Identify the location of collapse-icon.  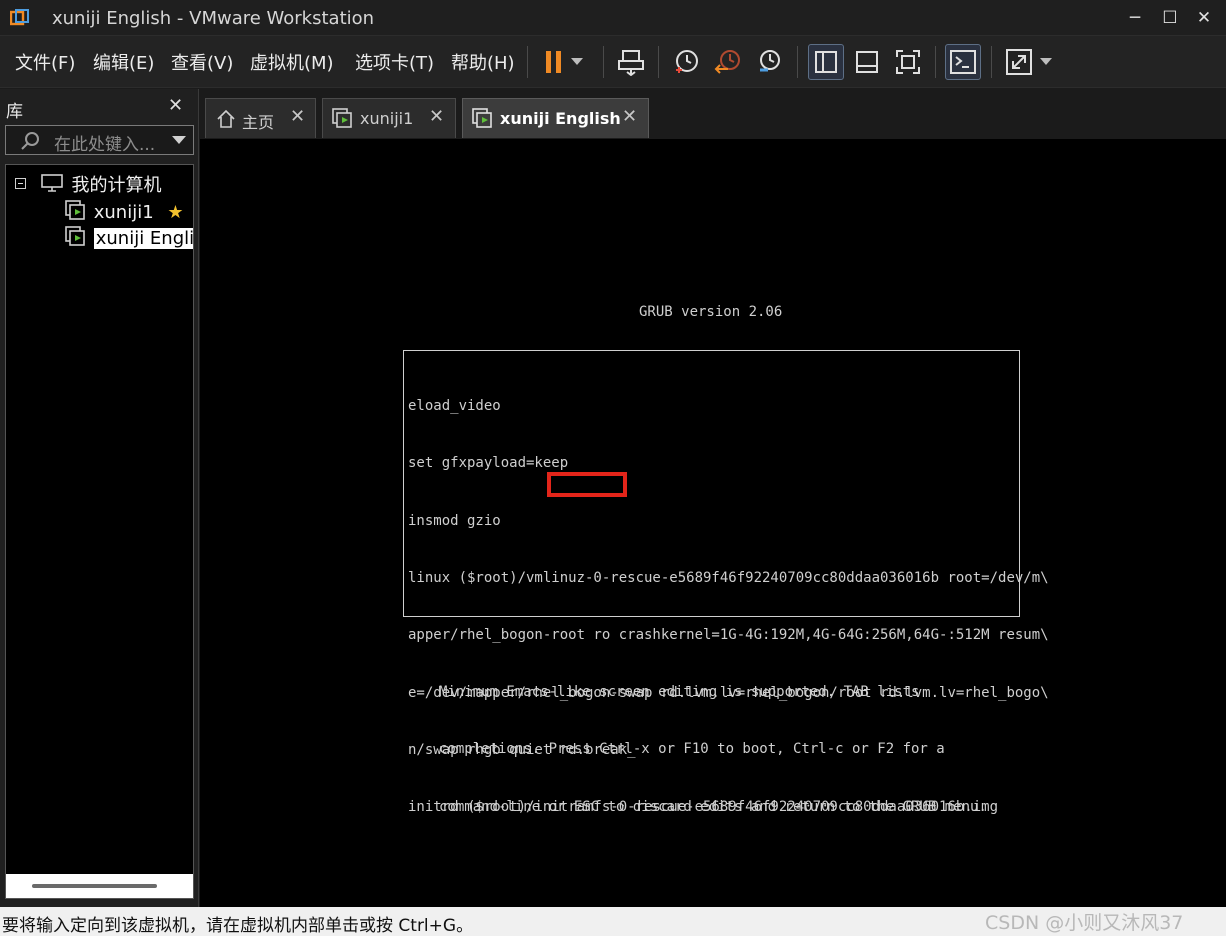
(20, 183).